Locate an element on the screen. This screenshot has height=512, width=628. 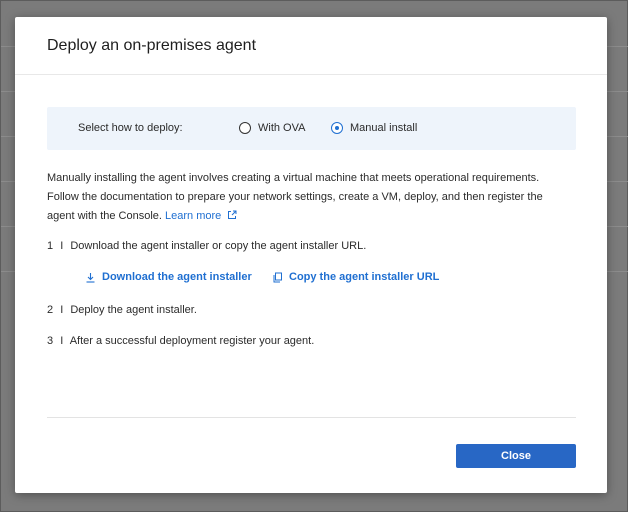
download-installer-label: Download the agent installer is located at coordinates (177, 277).